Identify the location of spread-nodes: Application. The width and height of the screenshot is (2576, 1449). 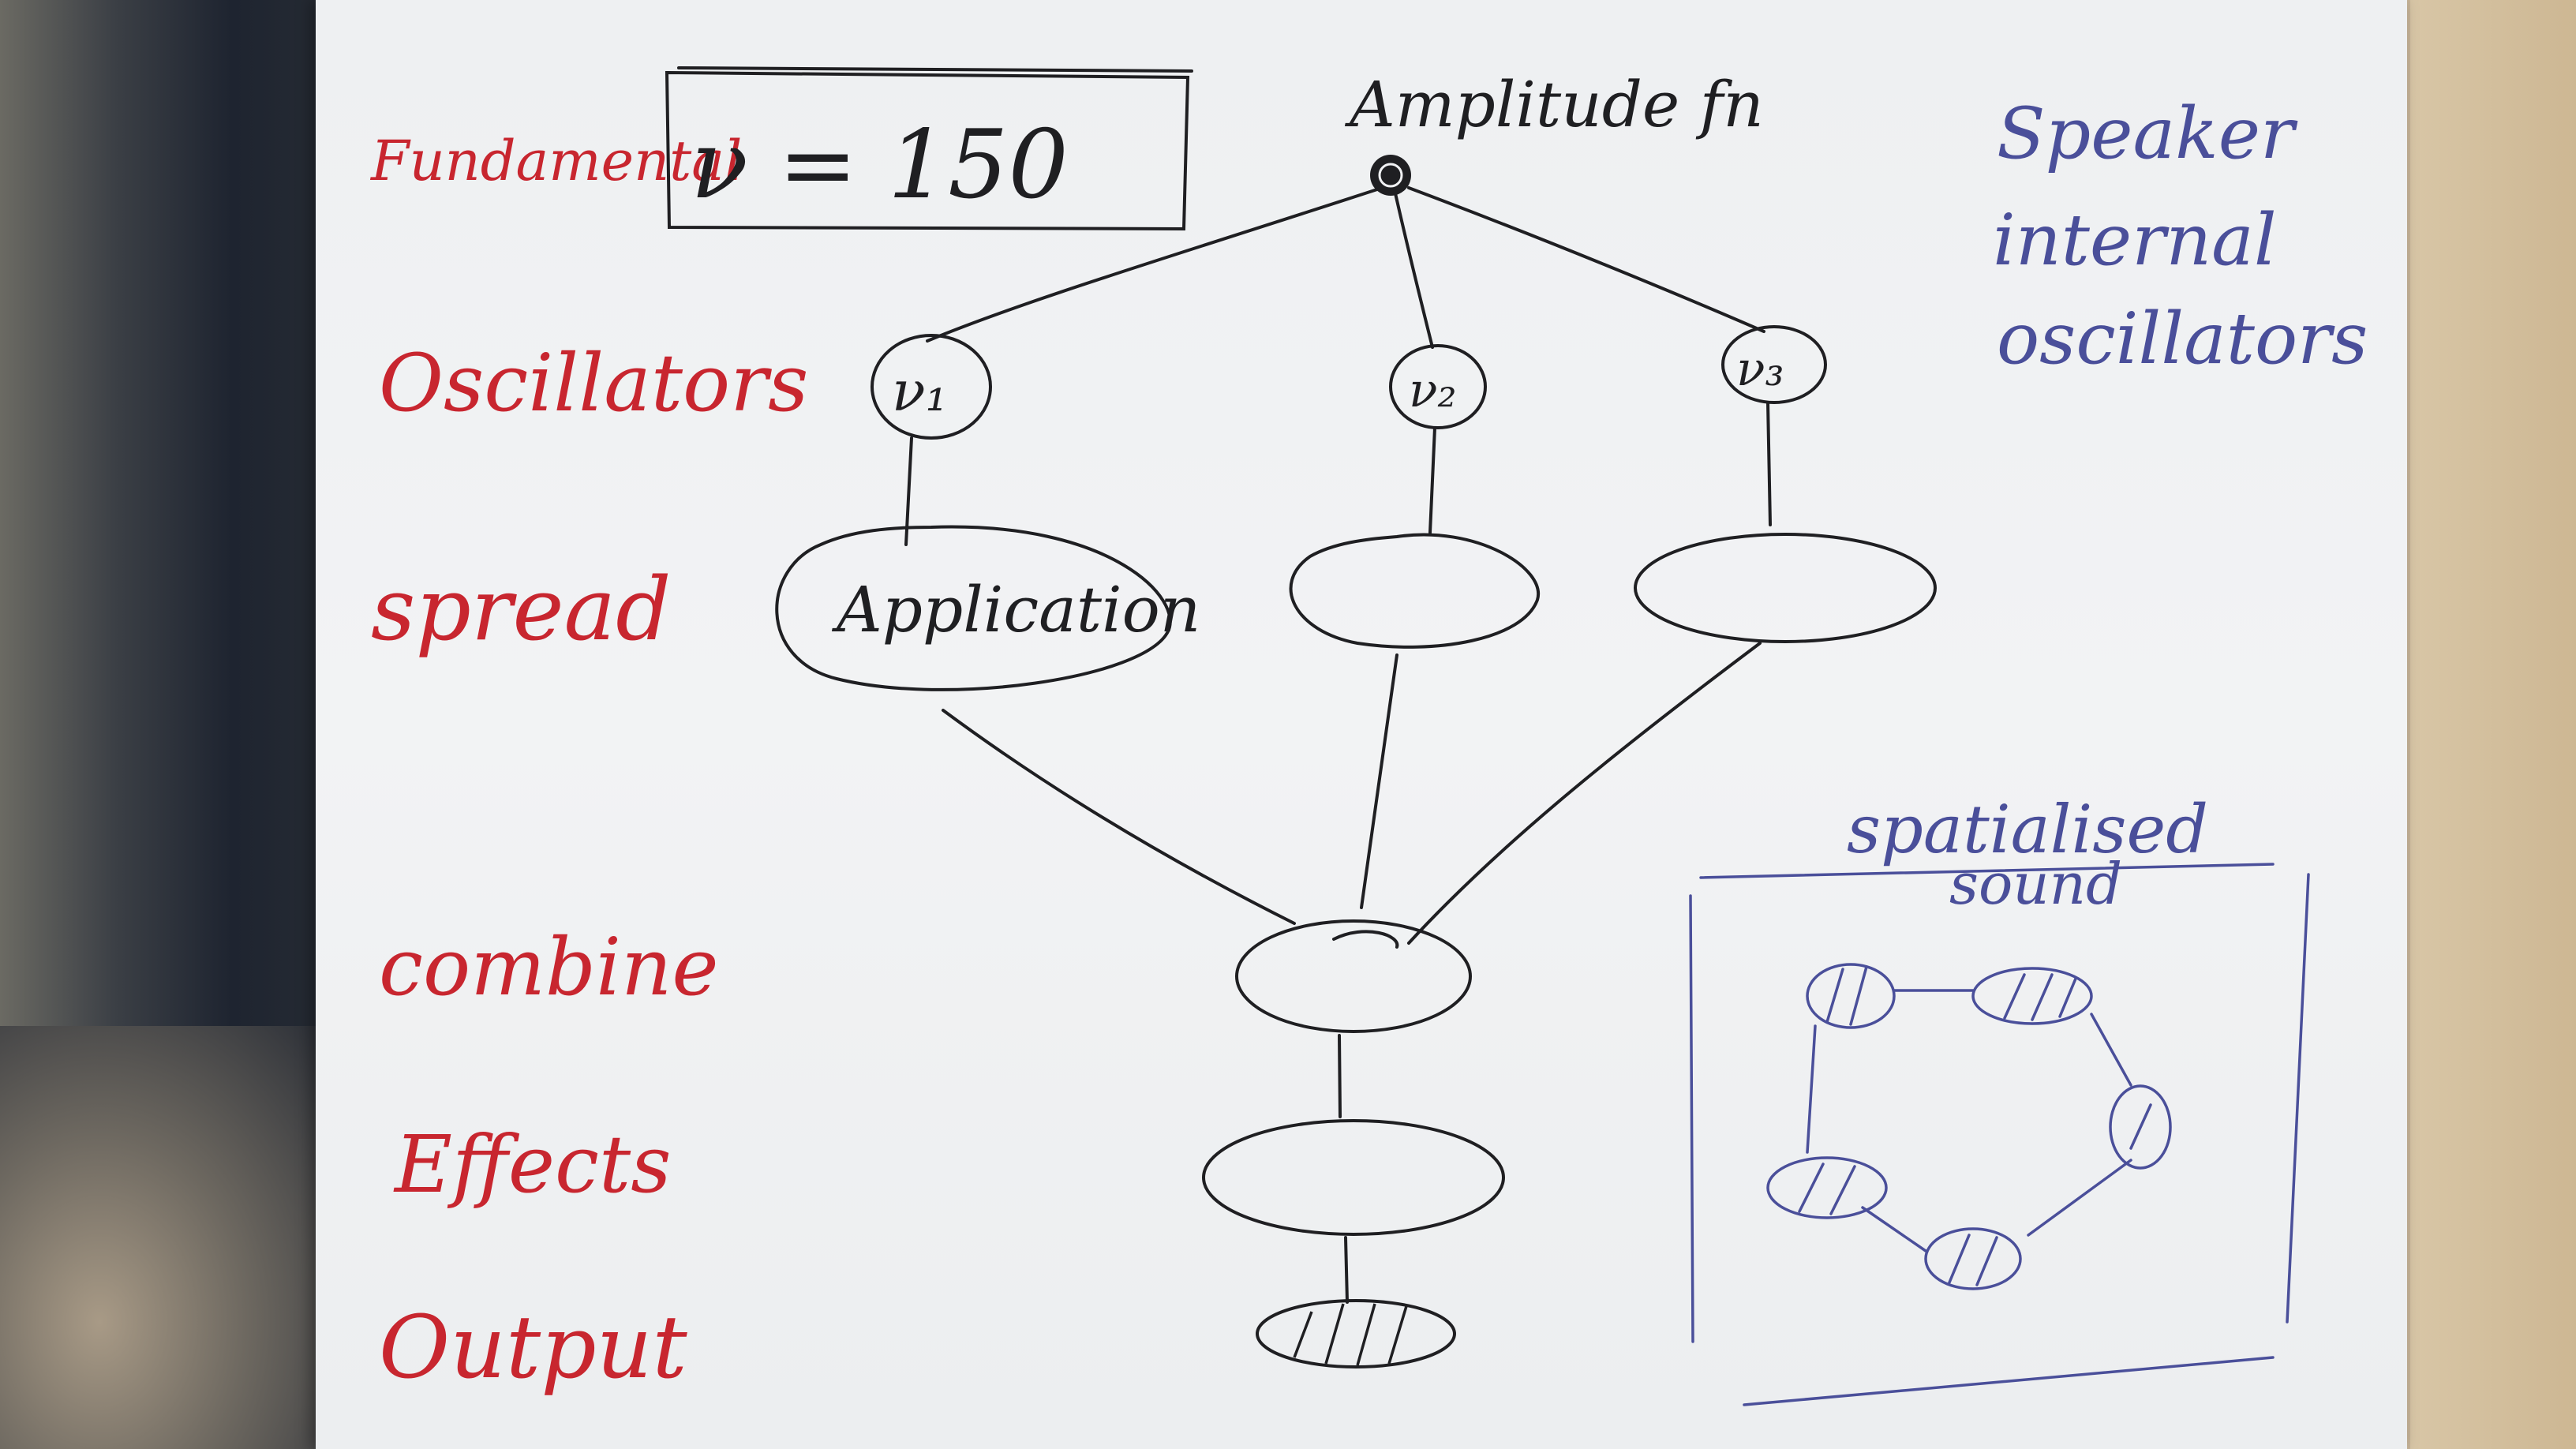
(1356, 608).